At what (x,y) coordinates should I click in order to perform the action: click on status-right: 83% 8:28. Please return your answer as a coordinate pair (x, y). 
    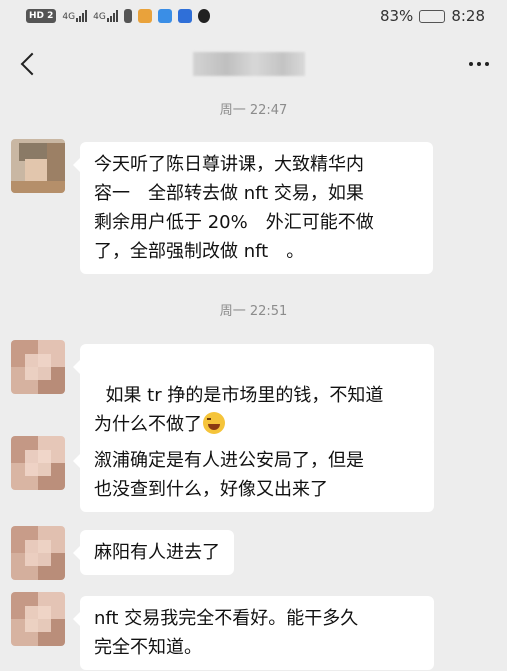
    Looking at the image, I should click on (432, 16).